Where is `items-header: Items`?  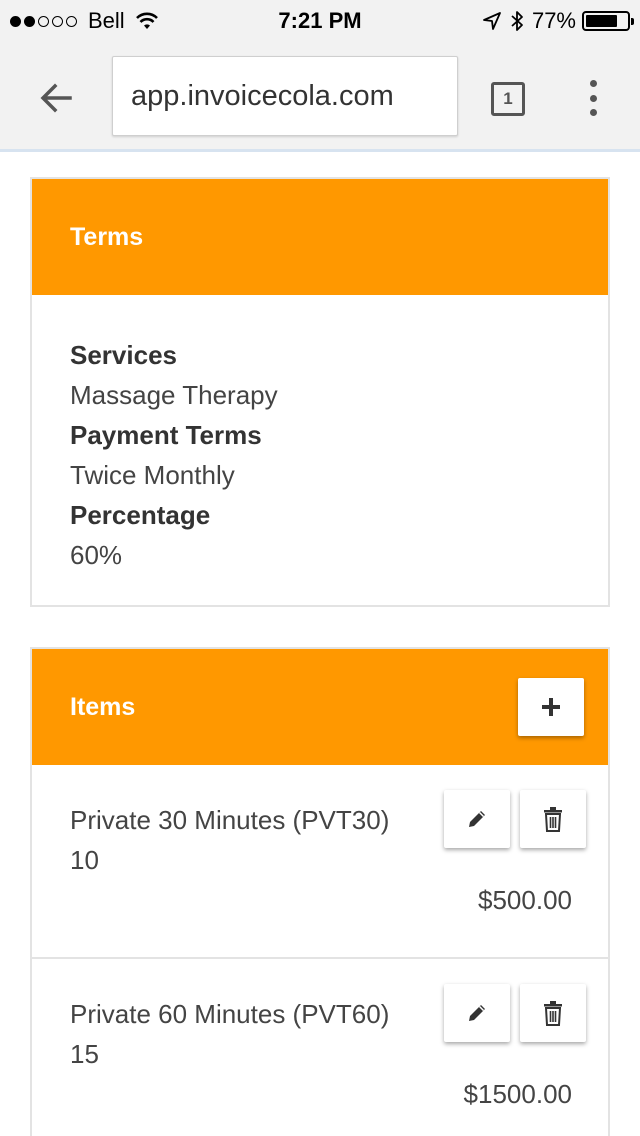
items-header: Items is located at coordinates (320, 707).